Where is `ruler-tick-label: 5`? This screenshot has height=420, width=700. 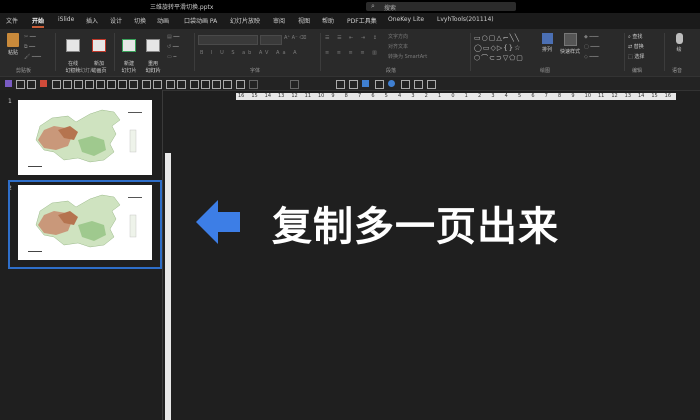 ruler-tick-label: 5 is located at coordinates (386, 96).